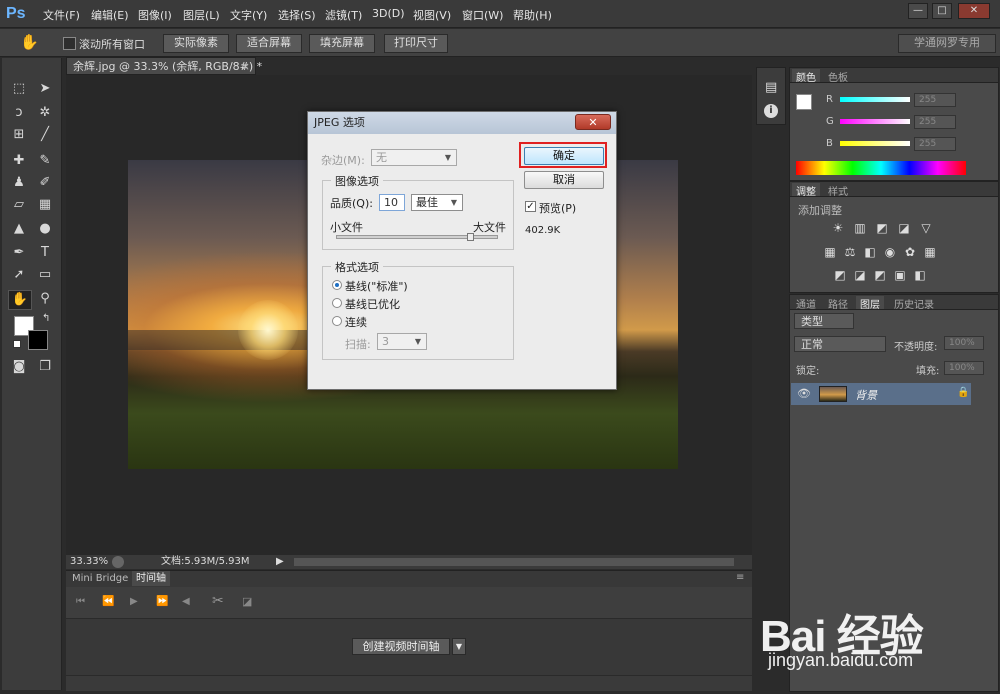 The width and height of the screenshot is (1000, 694). Describe the element at coordinates (248, 15) in the screenshot. I see `menu-type: 文字(Y)` at that location.